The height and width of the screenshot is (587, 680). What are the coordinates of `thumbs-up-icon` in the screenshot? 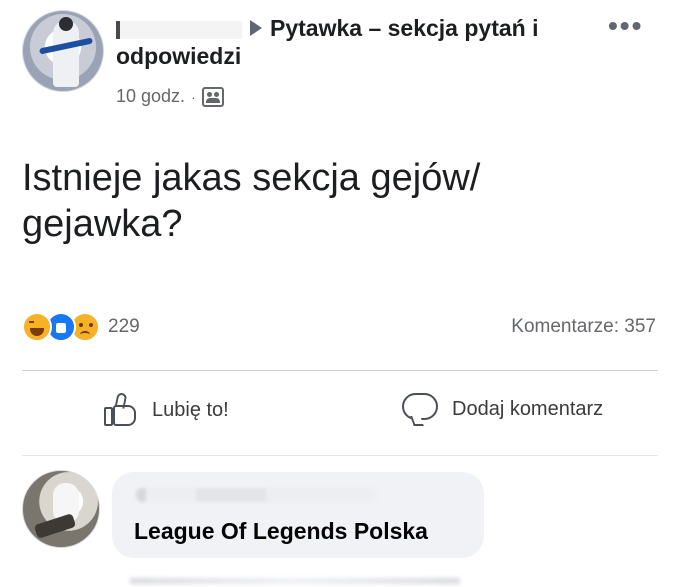 It's located at (121, 409).